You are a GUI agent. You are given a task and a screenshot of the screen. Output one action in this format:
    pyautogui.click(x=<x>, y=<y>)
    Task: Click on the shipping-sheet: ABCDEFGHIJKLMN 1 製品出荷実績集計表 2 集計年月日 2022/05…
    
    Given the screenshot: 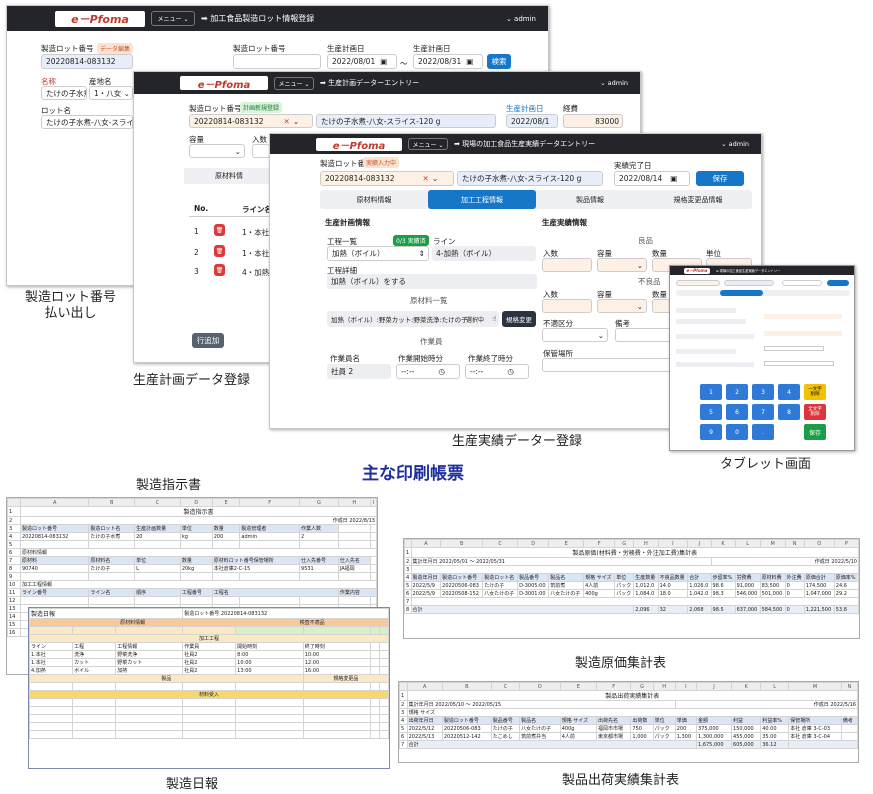 What is the action you would take?
    pyautogui.click(x=628, y=722)
    